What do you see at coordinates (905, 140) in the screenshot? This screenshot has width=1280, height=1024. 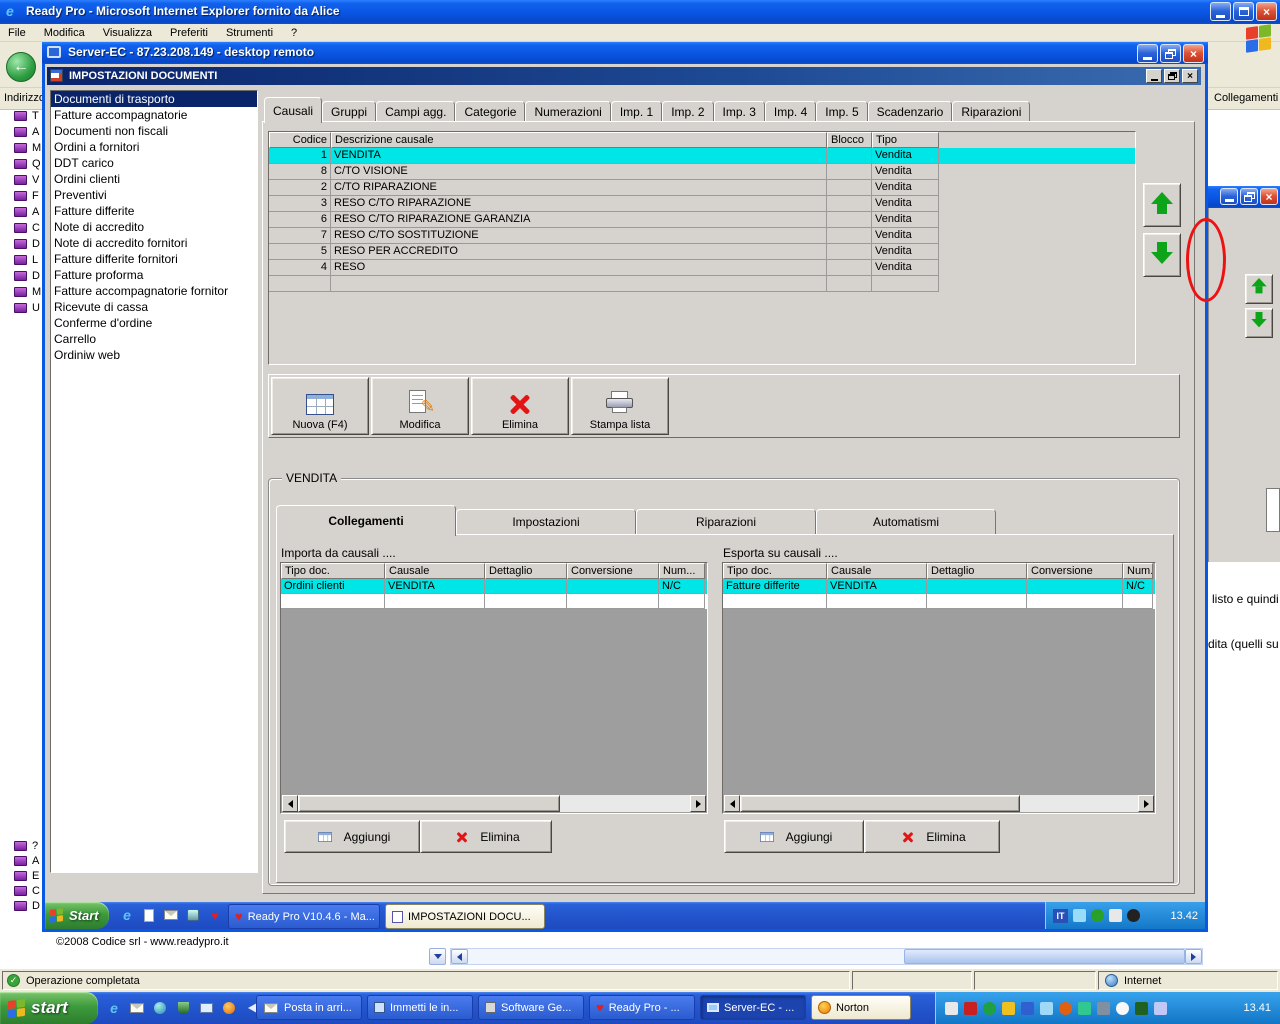 I see `column-header: Tipo` at bounding box center [905, 140].